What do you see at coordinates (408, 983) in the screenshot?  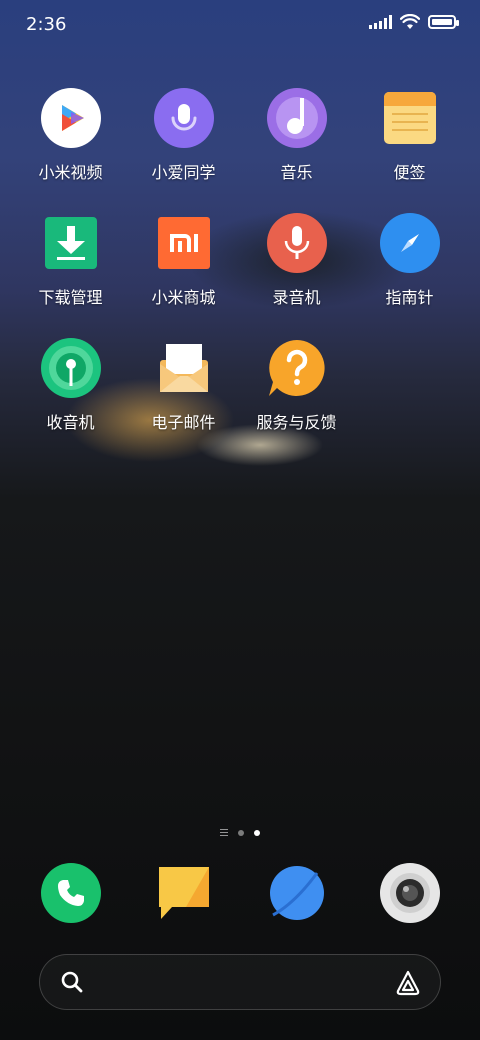 I see `xiaoai-logo-icon` at bounding box center [408, 983].